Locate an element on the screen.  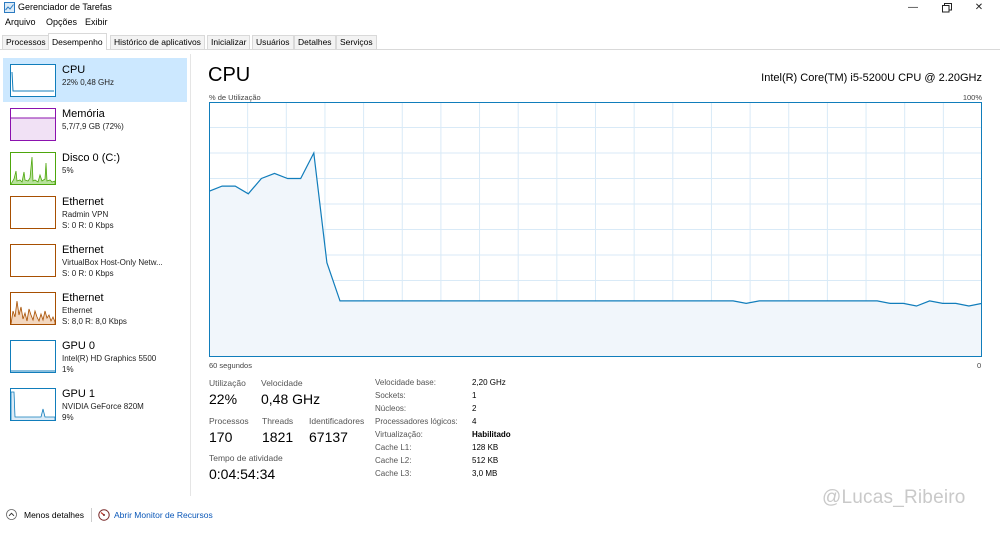
sidebar-item-title: Disco 0 (C:) is located at coordinates (91, 158).